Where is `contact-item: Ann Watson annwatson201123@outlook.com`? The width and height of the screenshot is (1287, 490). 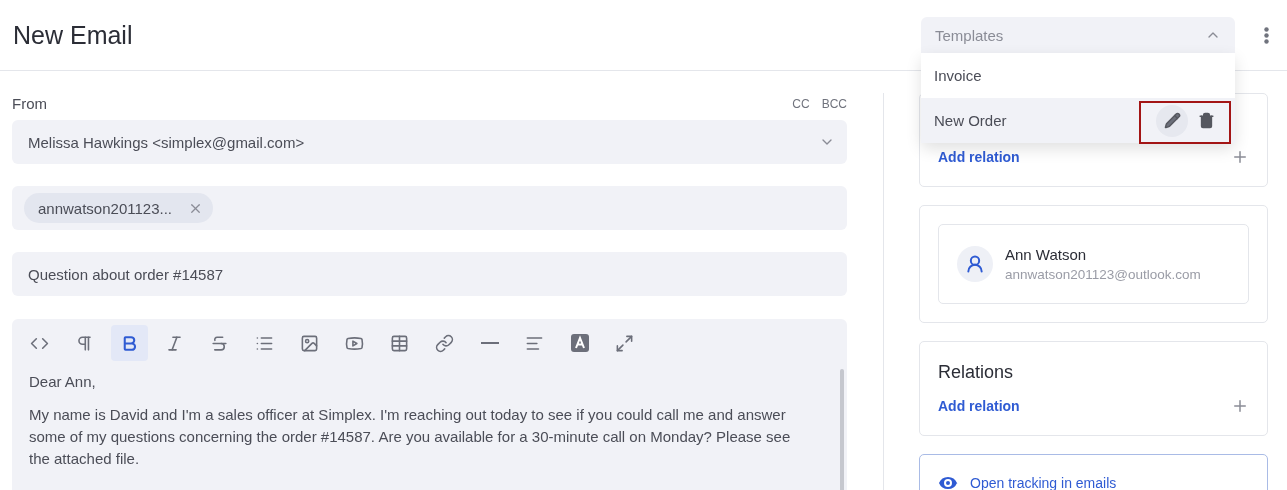
contact-item: Ann Watson annwatson201123@outlook.com is located at coordinates (1093, 264).